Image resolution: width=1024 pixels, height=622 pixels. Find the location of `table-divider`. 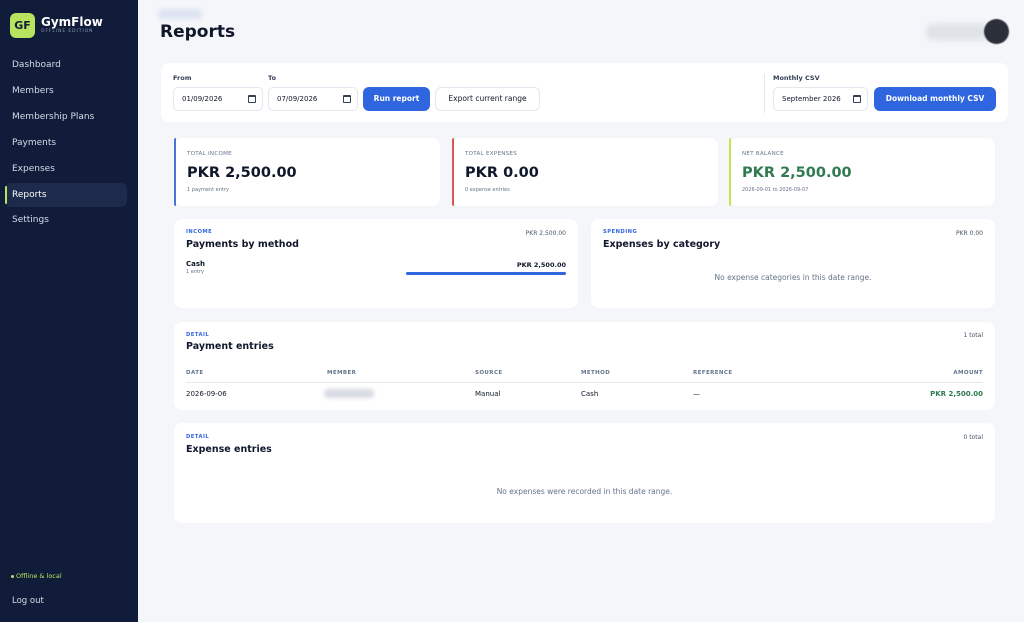

table-divider is located at coordinates (584, 382).